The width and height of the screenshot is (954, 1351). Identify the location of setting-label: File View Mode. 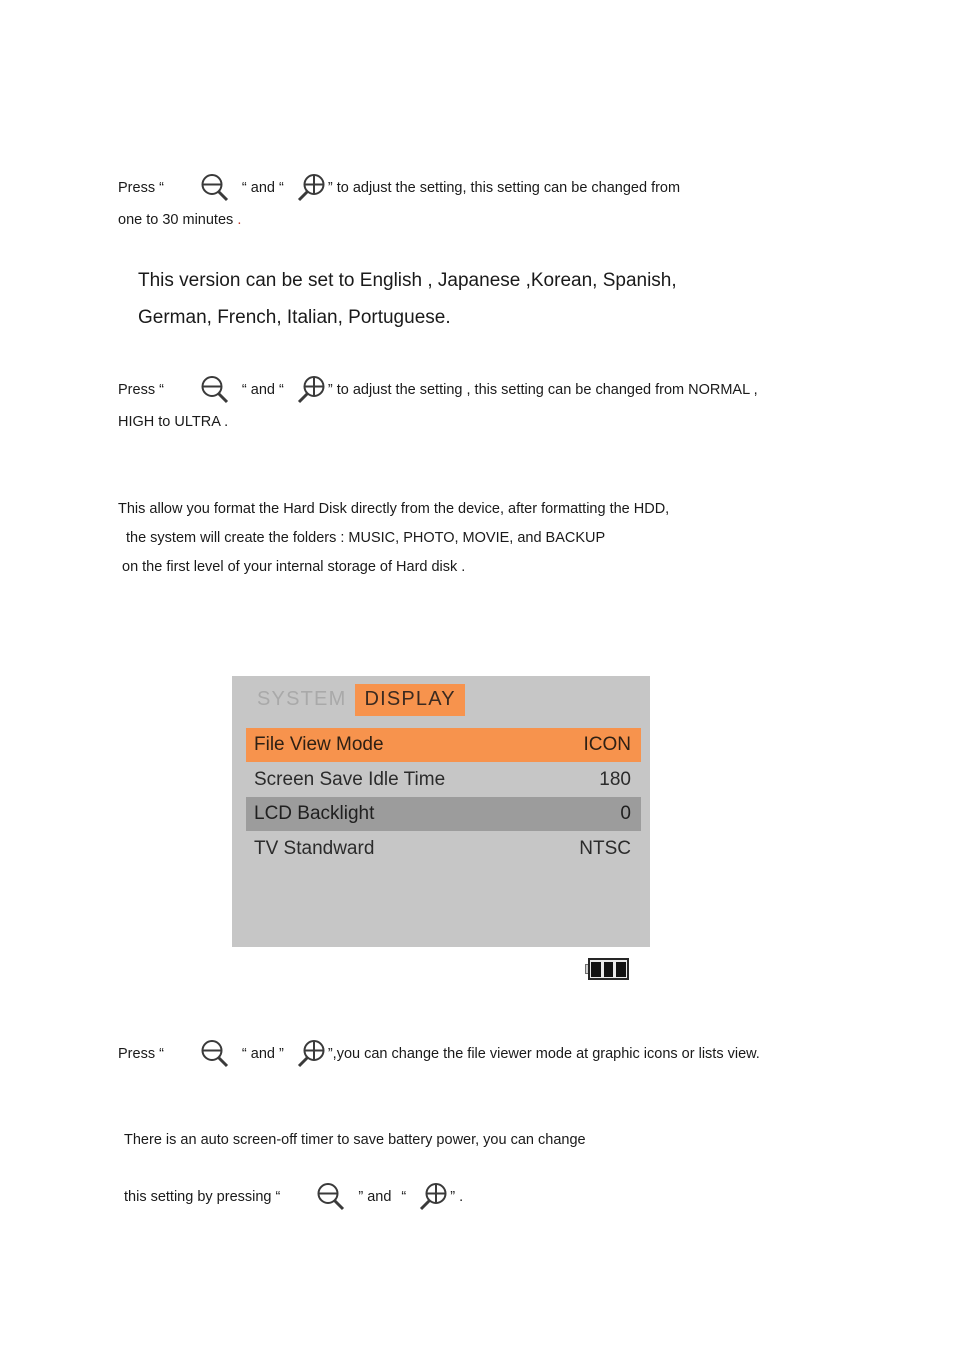
(319, 744).